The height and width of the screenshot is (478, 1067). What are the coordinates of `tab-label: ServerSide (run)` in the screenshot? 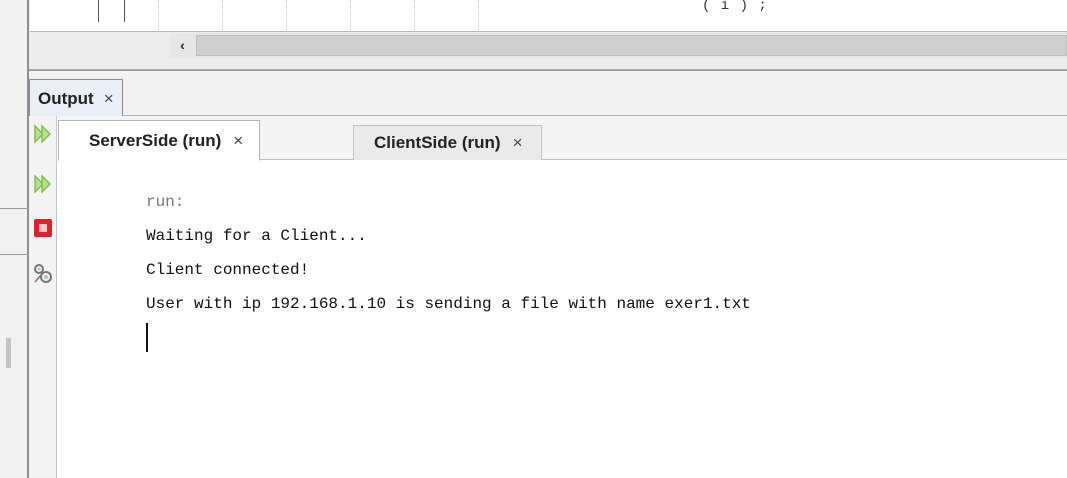 It's located at (155, 140).